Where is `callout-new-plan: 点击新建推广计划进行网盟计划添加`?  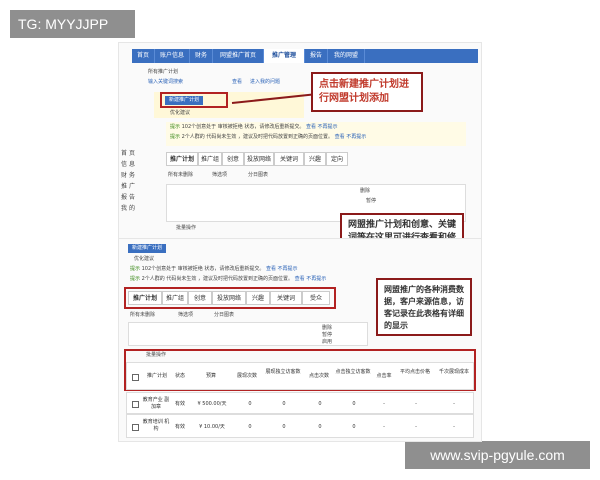 callout-new-plan: 点击新建推广计划进行网盟计划添加 is located at coordinates (367, 92).